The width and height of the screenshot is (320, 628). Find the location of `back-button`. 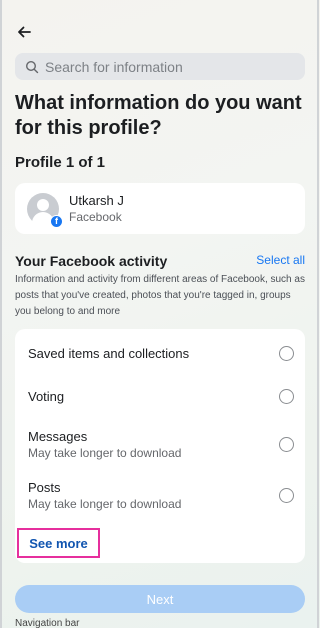

back-button is located at coordinates (24, 32).